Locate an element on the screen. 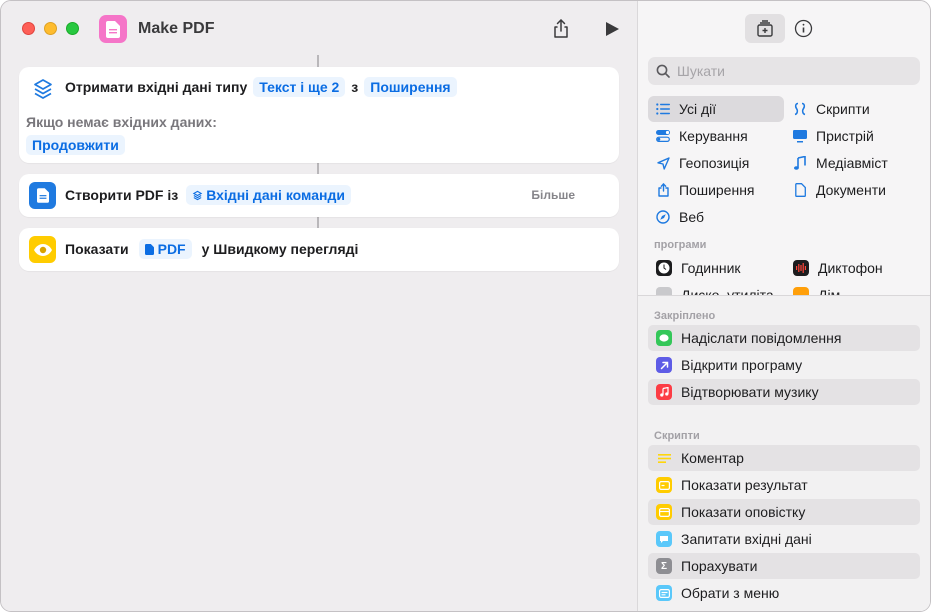  pdf-token: PDF is located at coordinates (165, 249).